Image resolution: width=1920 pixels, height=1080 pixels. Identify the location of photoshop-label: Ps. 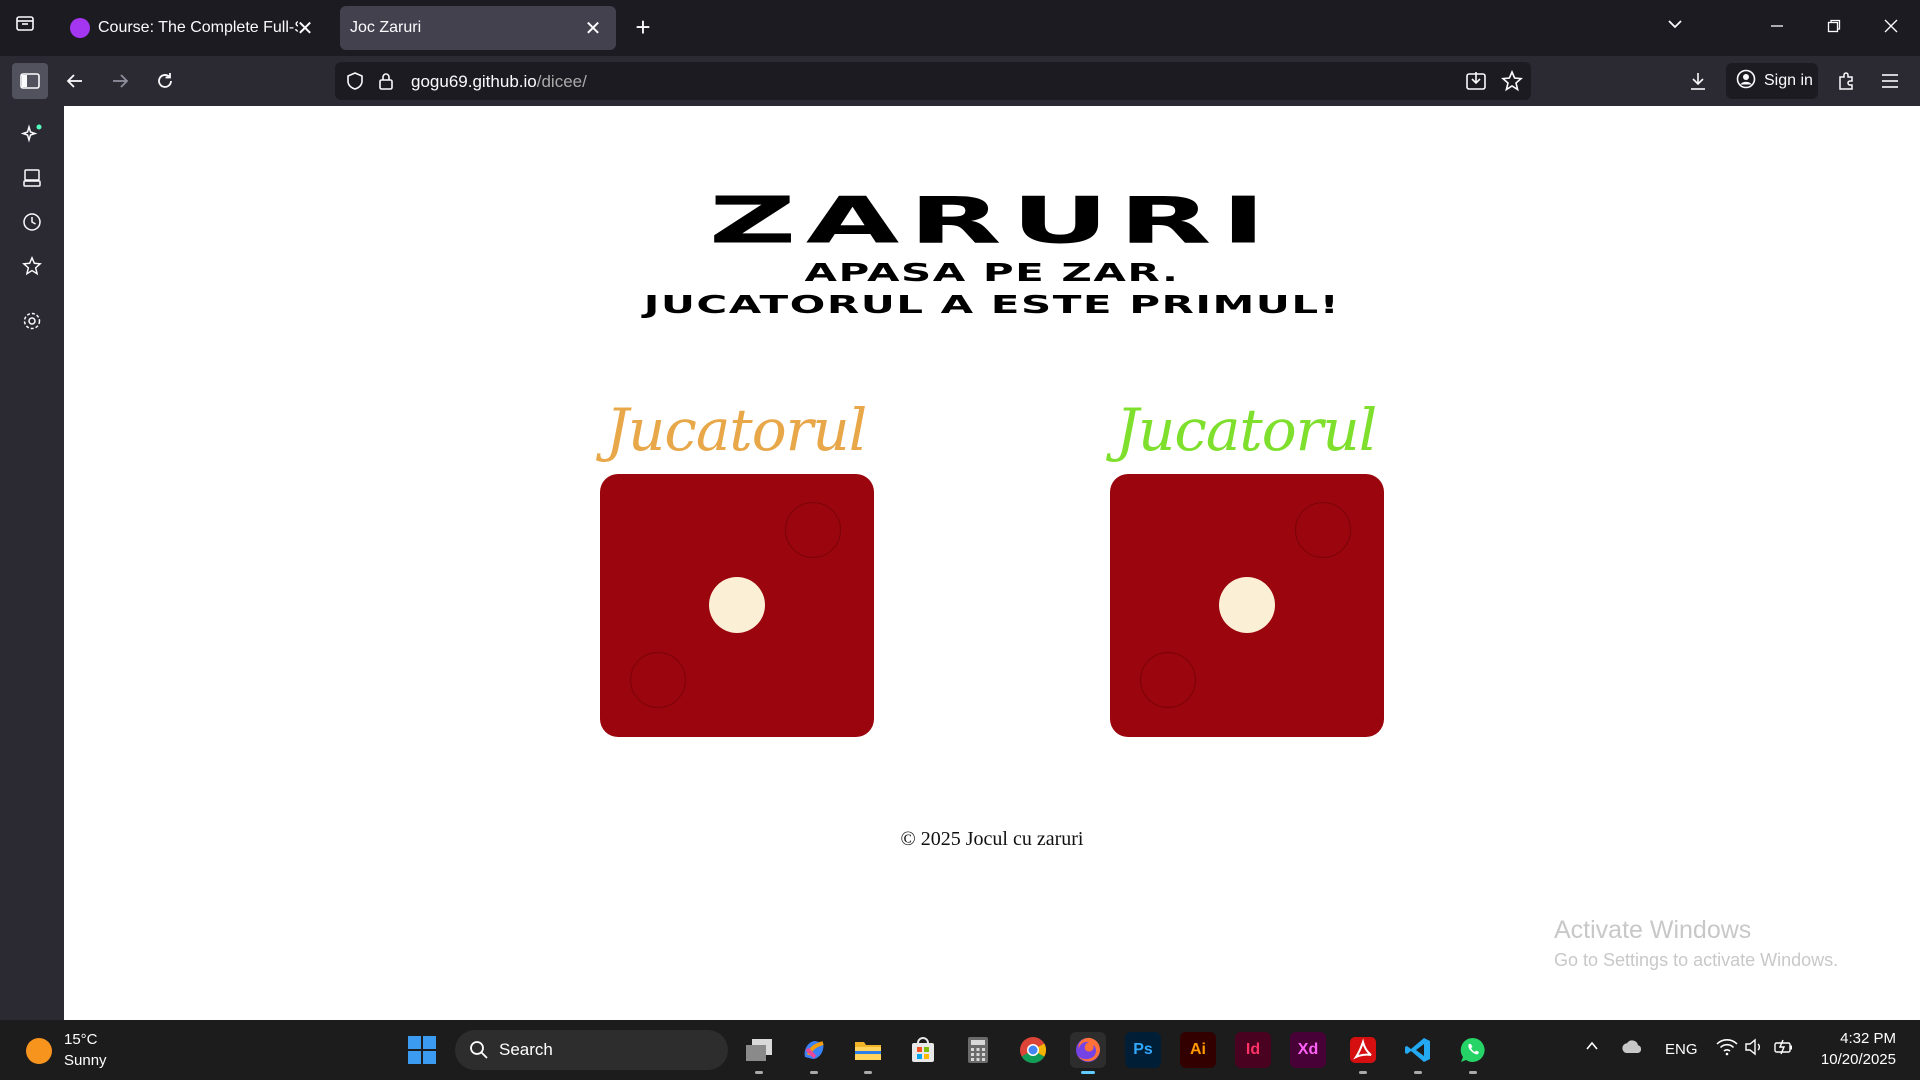
(1143, 1049).